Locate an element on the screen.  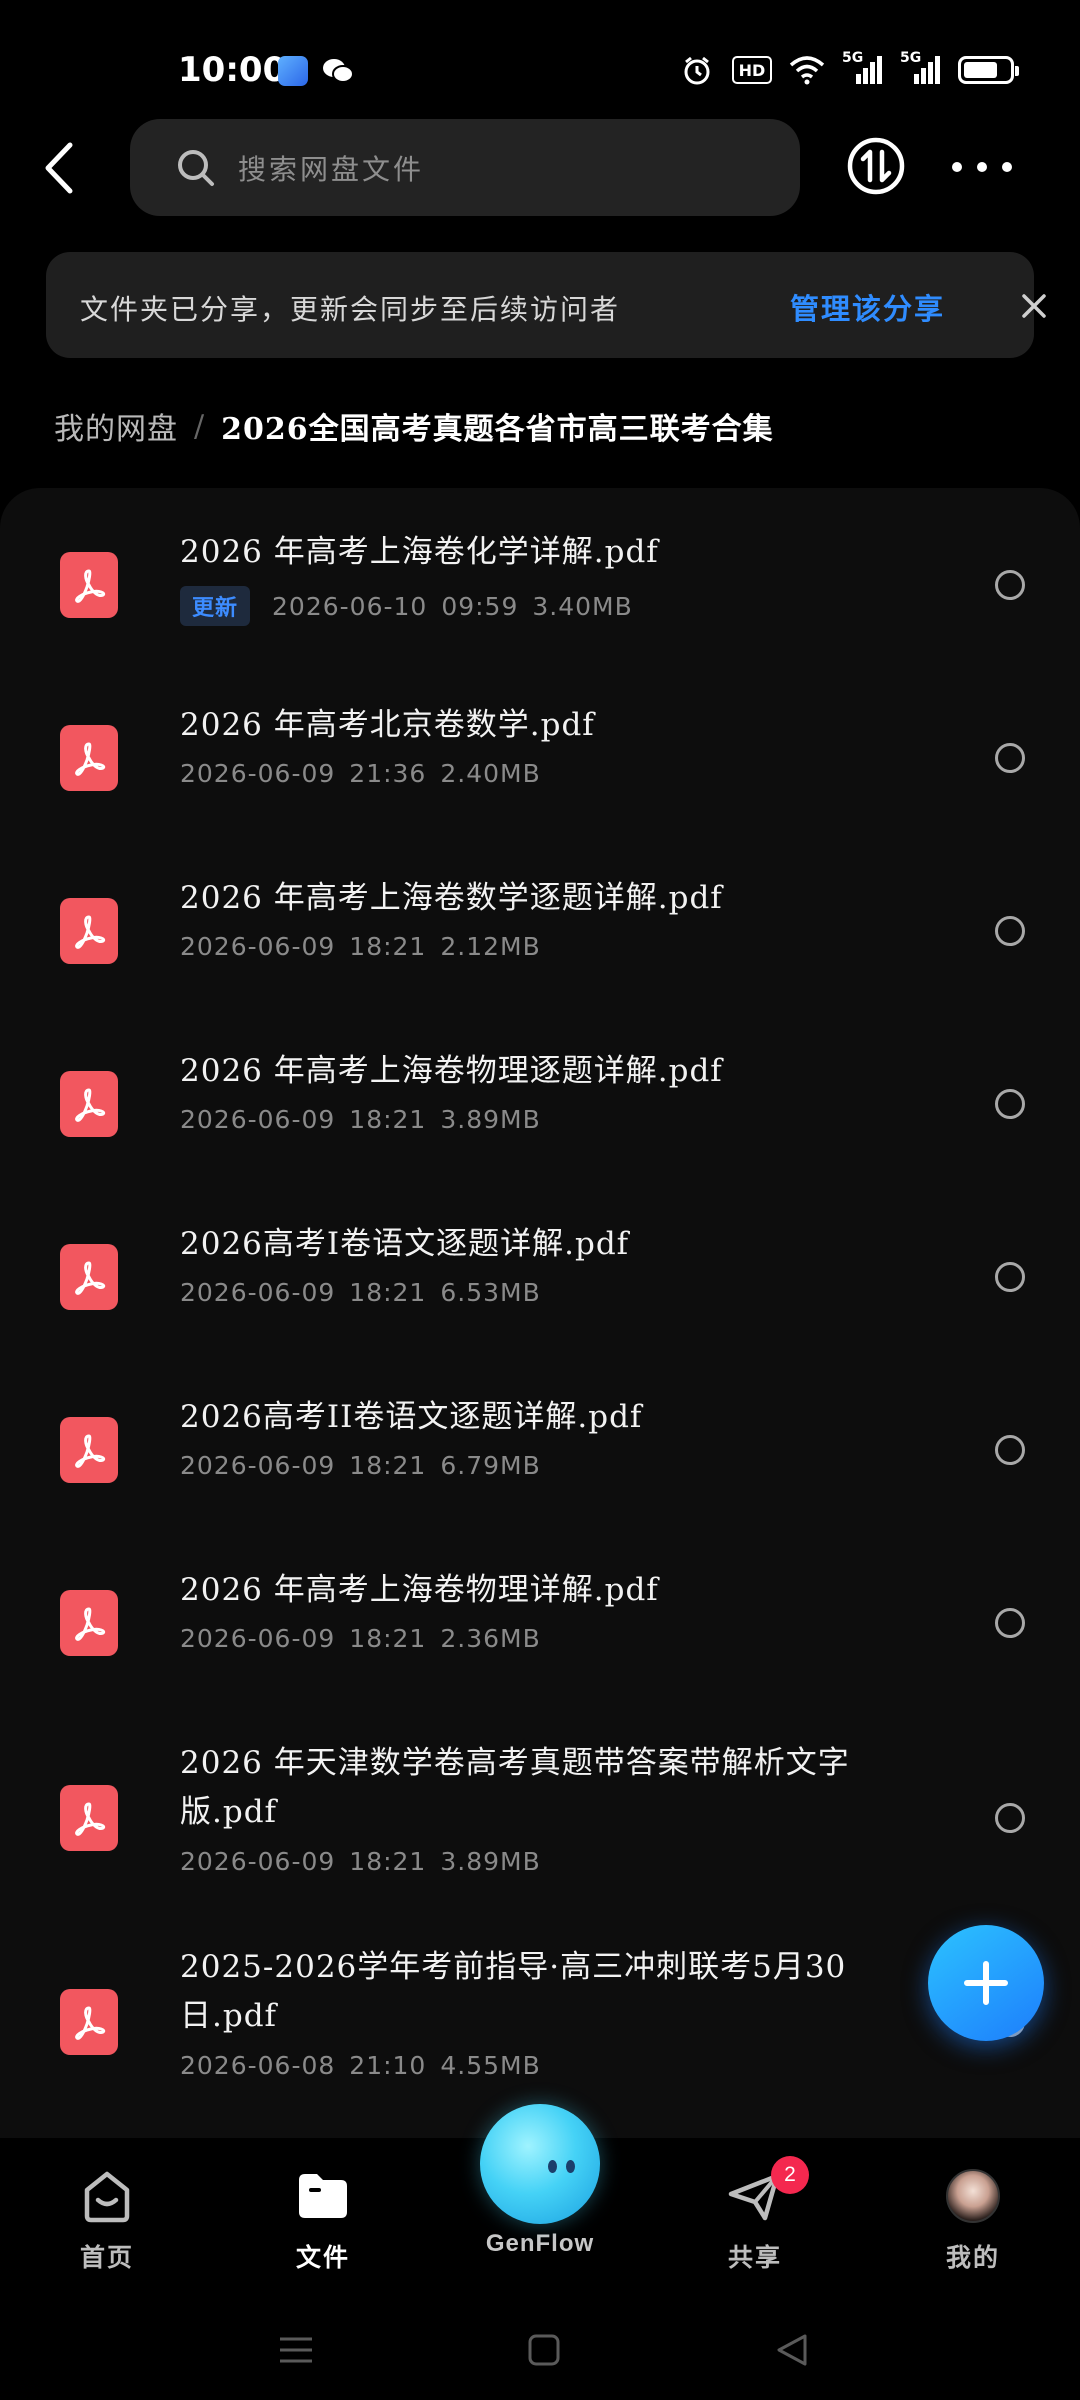
nav-home-label: 首页 is located at coordinates (106, 2257).